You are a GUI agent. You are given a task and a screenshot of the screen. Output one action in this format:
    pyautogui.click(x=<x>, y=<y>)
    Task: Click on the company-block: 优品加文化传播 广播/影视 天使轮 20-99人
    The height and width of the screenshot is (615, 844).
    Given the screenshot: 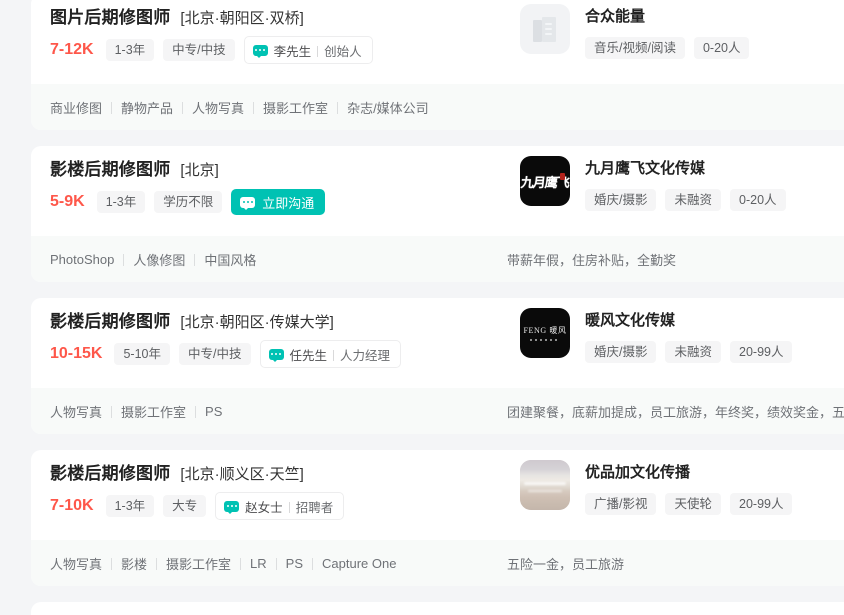 What is the action you would take?
    pyautogui.click(x=660, y=487)
    